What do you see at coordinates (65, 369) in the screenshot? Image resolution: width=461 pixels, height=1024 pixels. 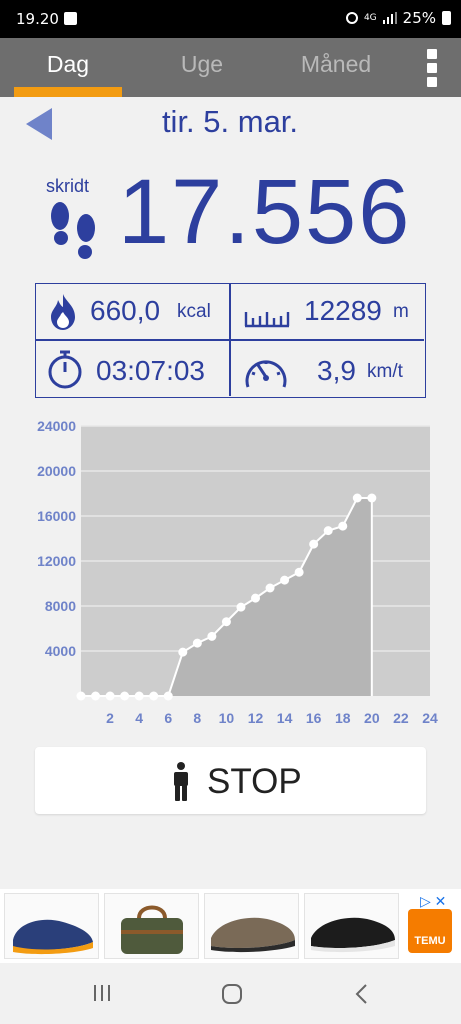 I see `stopwatch-icon` at bounding box center [65, 369].